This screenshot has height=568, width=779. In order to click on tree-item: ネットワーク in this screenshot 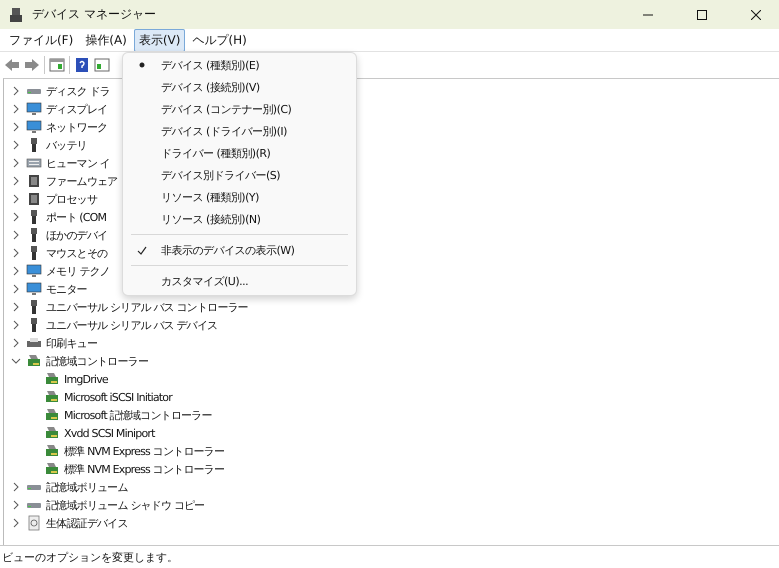, I will do `click(77, 127)`.